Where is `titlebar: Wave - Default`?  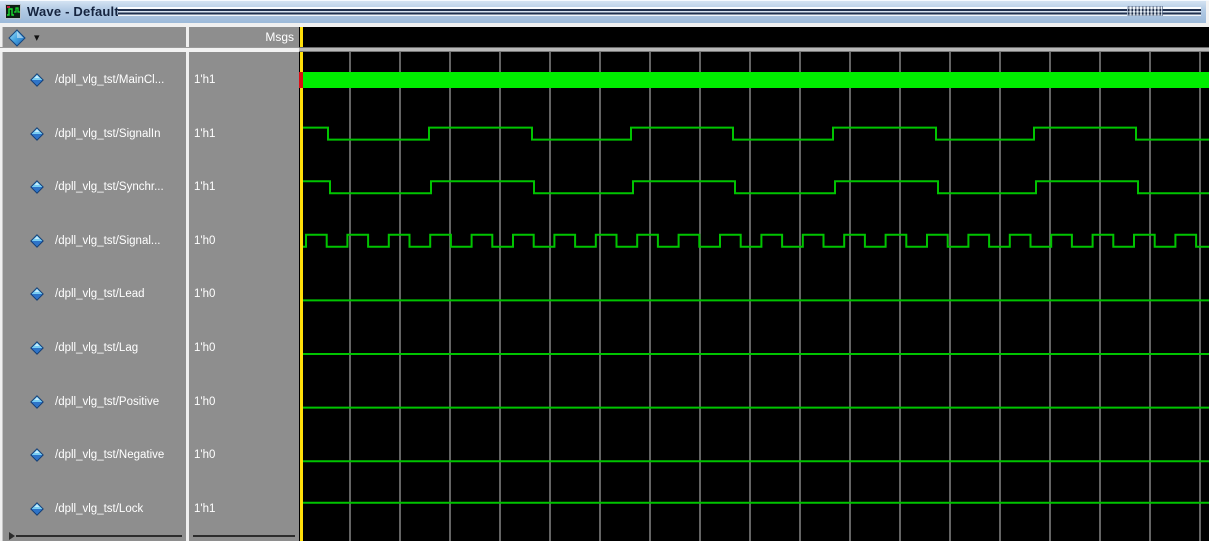 titlebar: Wave - Default is located at coordinates (604, 12).